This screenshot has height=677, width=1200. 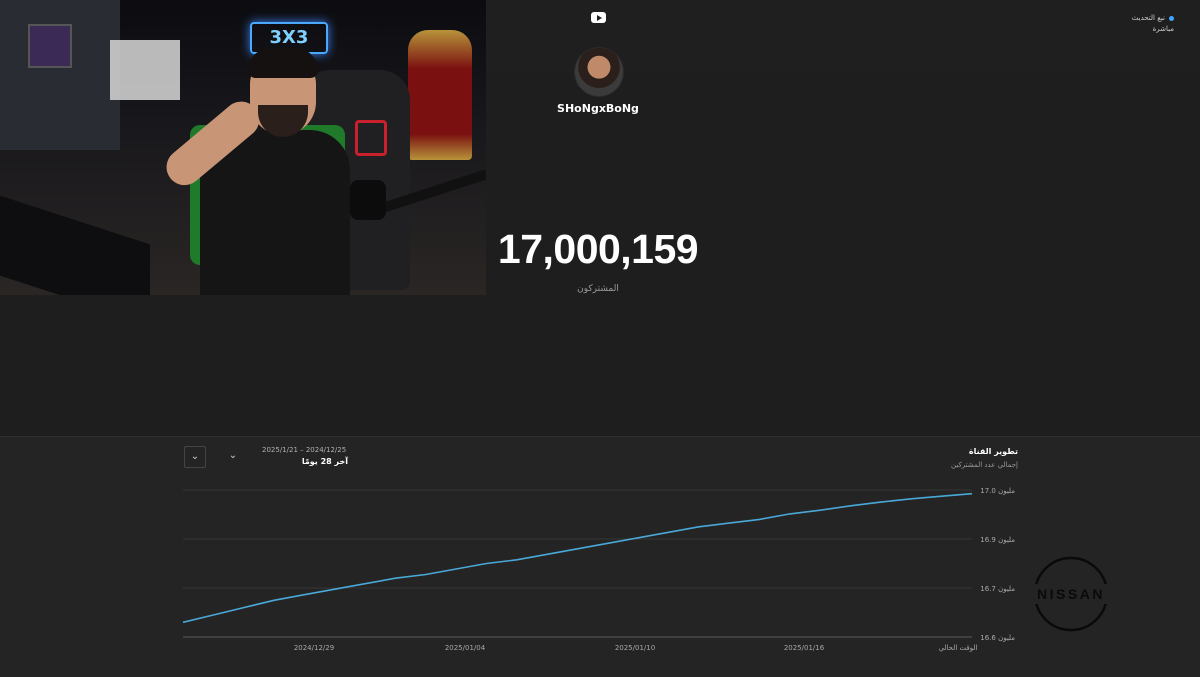 I want to click on y-tick-label: 16.7 مليون, so click(x=997, y=589).